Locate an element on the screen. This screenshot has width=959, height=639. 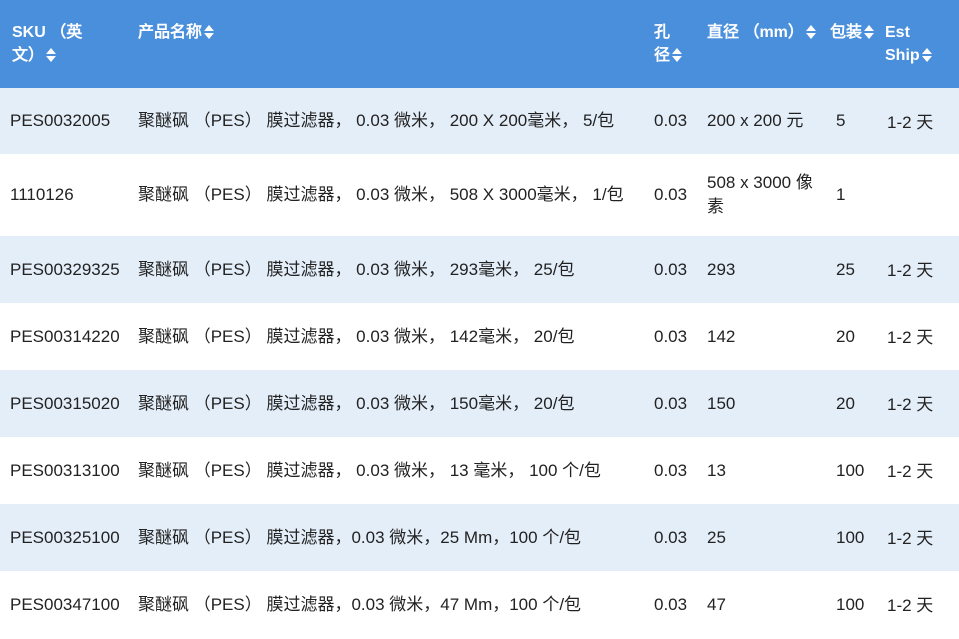
cell-diameter: 142 is located at coordinates (721, 336).